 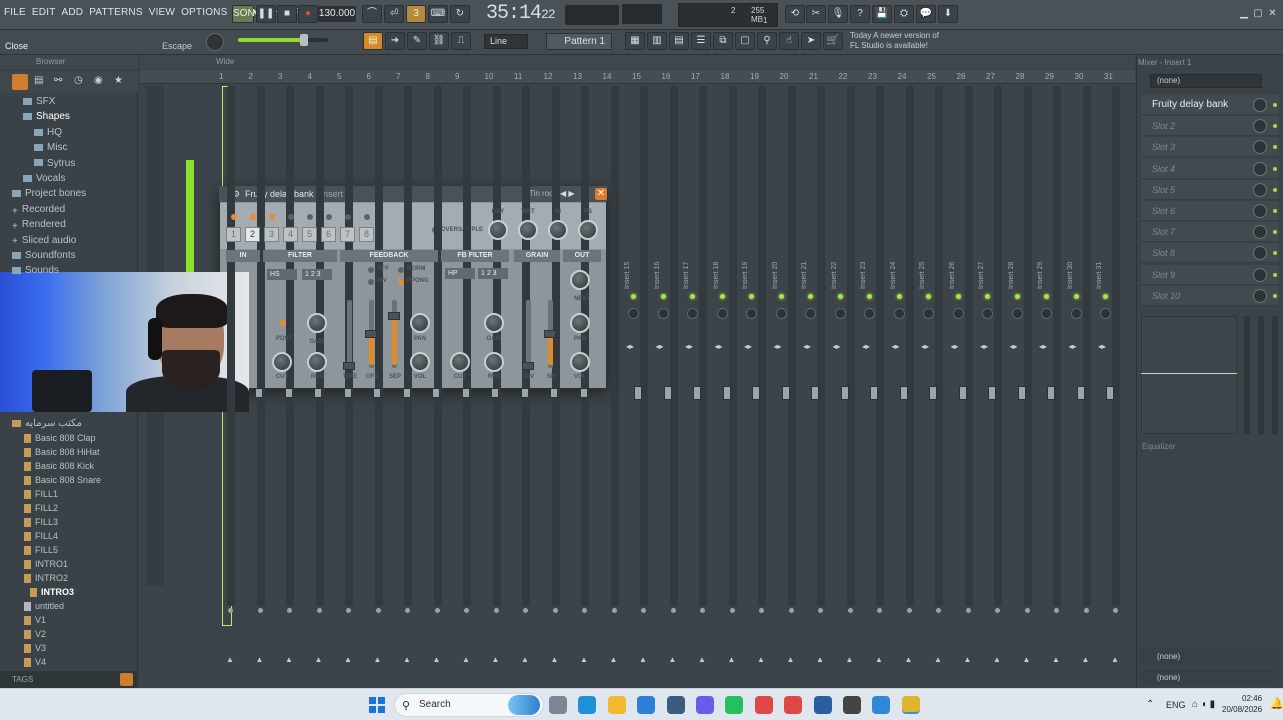 I want to click on tap-button-3: 3, so click(x=271, y=234).